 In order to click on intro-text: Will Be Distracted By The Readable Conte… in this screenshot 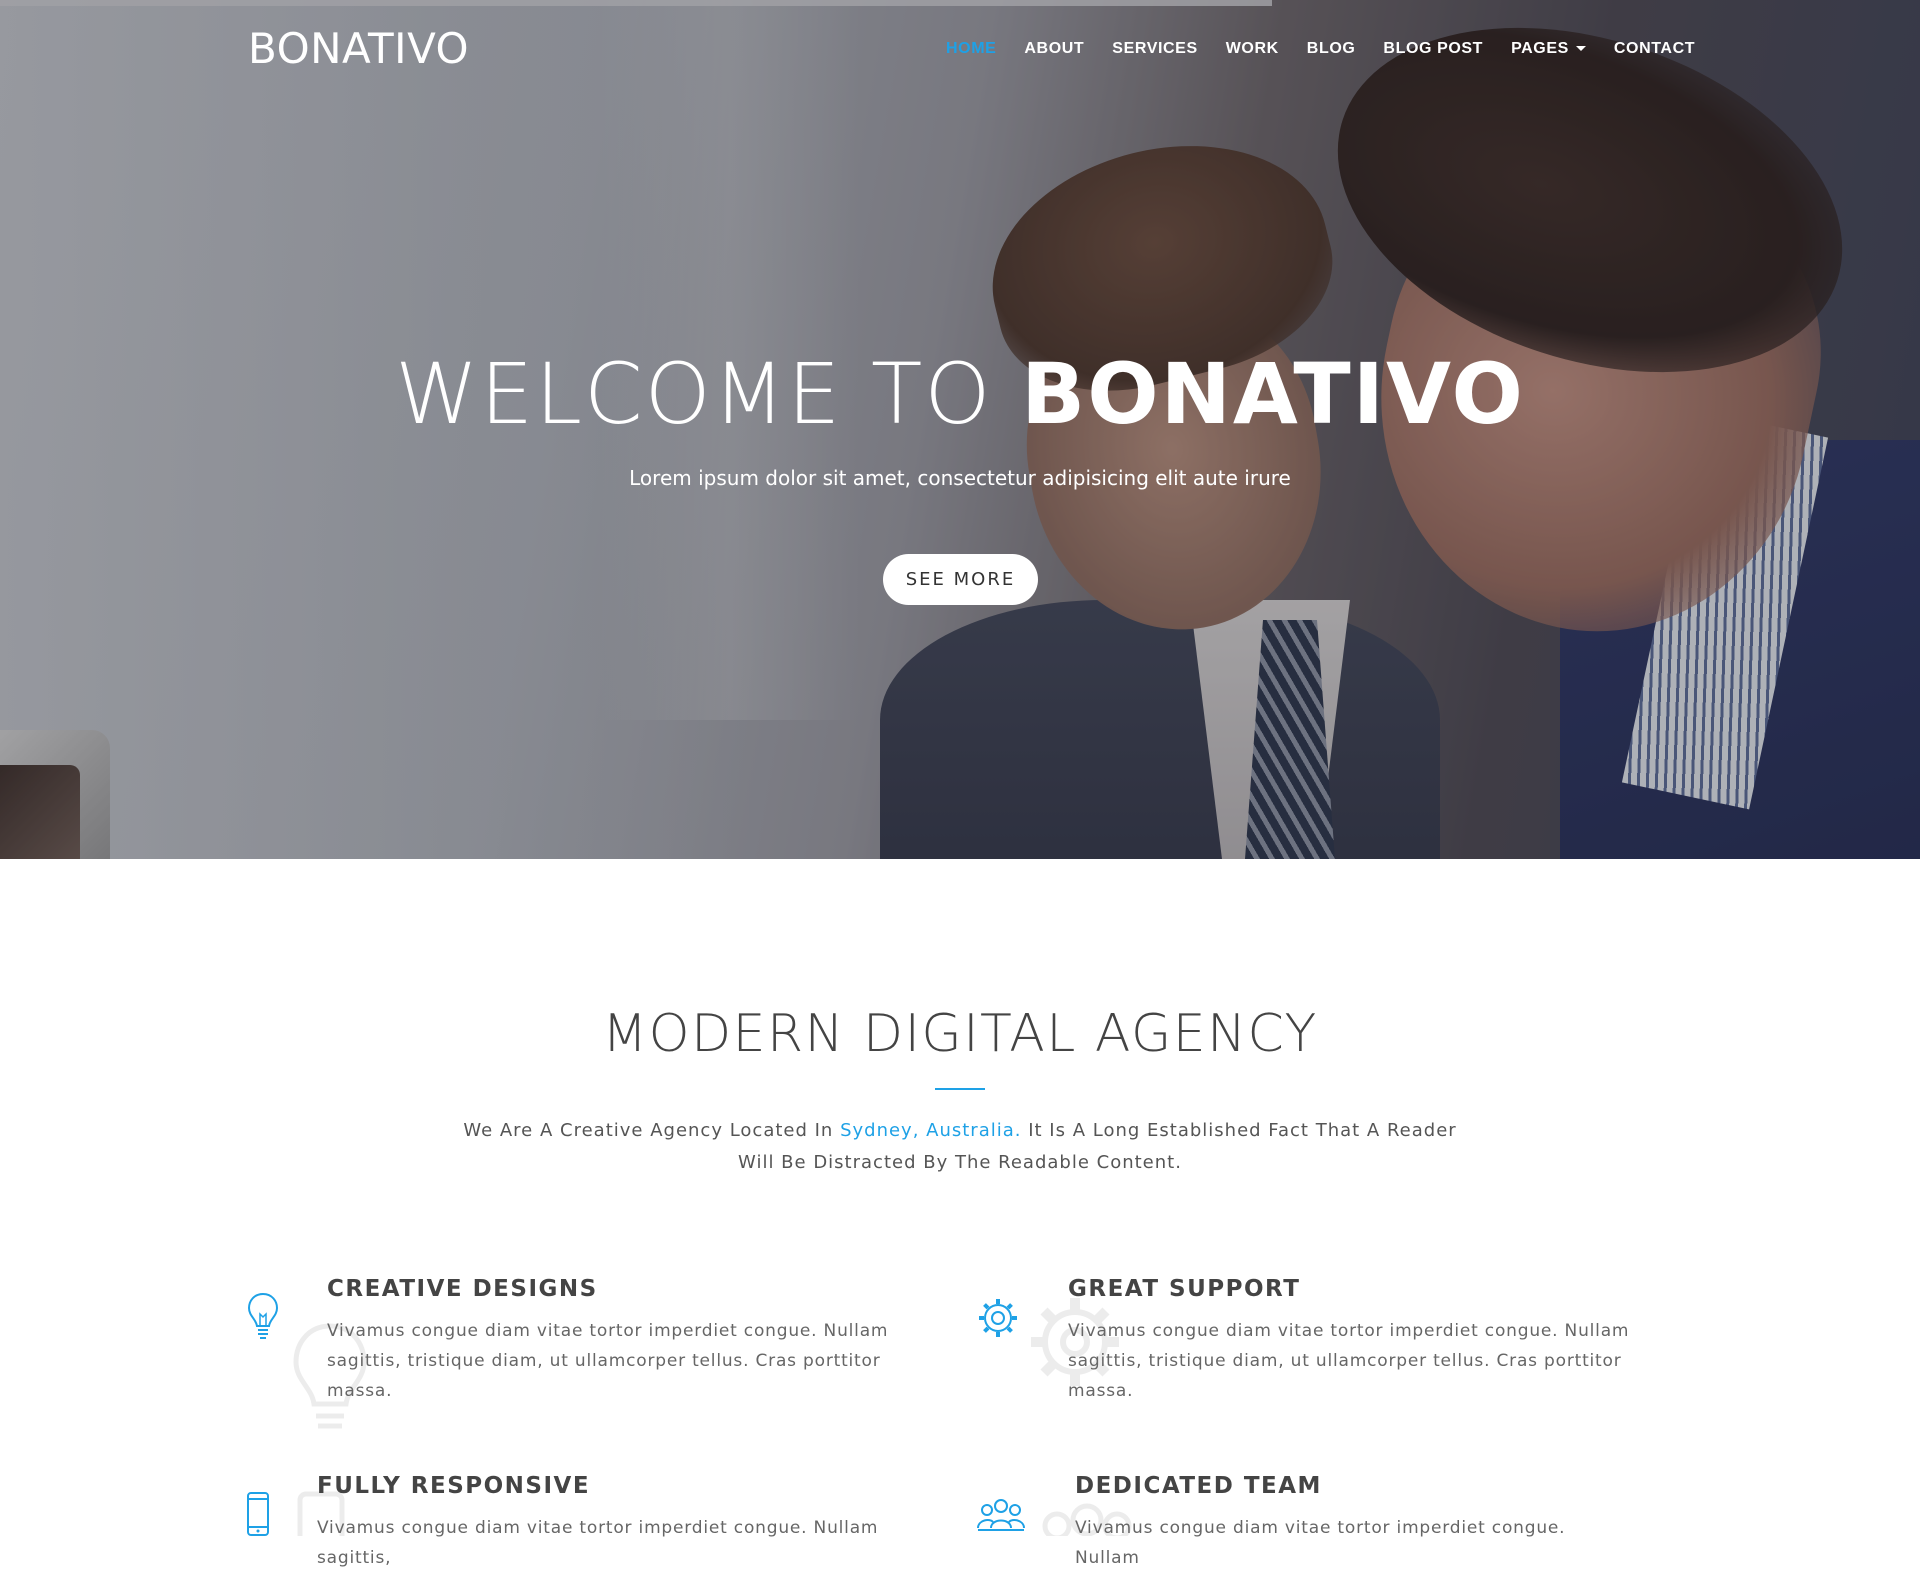, I will do `click(960, 1162)`.